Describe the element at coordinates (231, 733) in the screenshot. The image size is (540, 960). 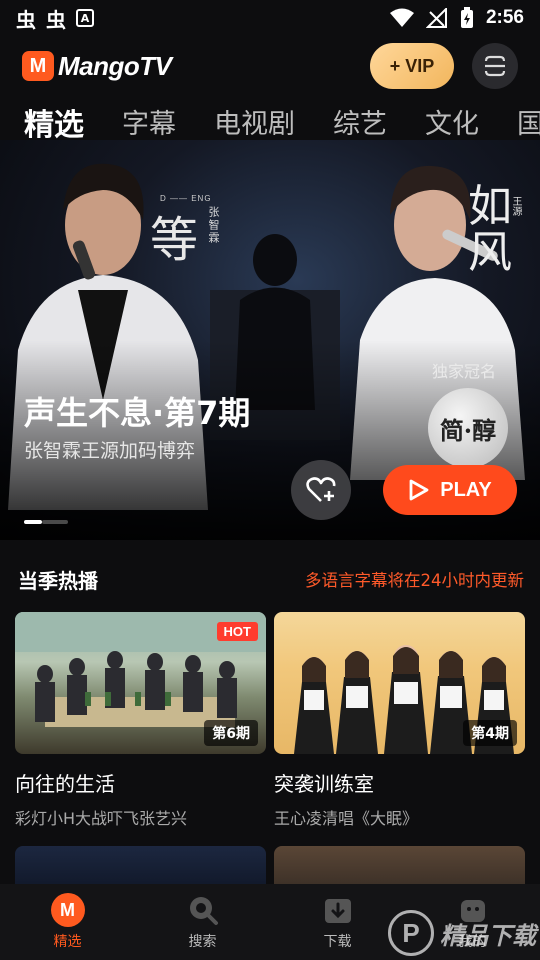
I see `episode-badge: 第6期` at that location.